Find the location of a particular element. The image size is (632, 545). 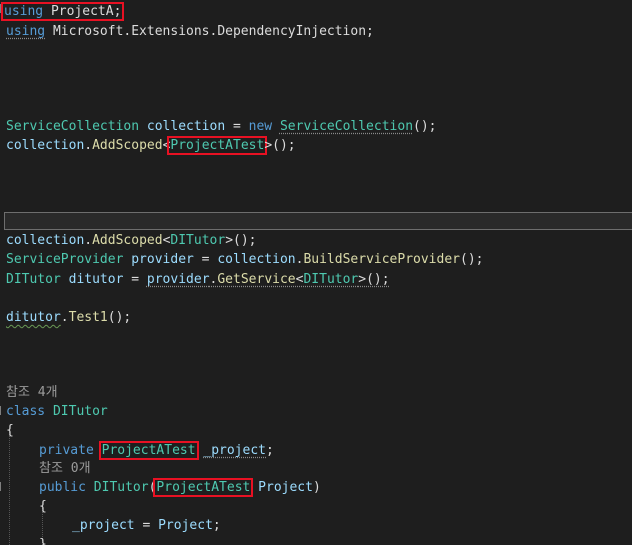

code-line-5: collection.AddScoped<DITutor>(); is located at coordinates (128, 240).